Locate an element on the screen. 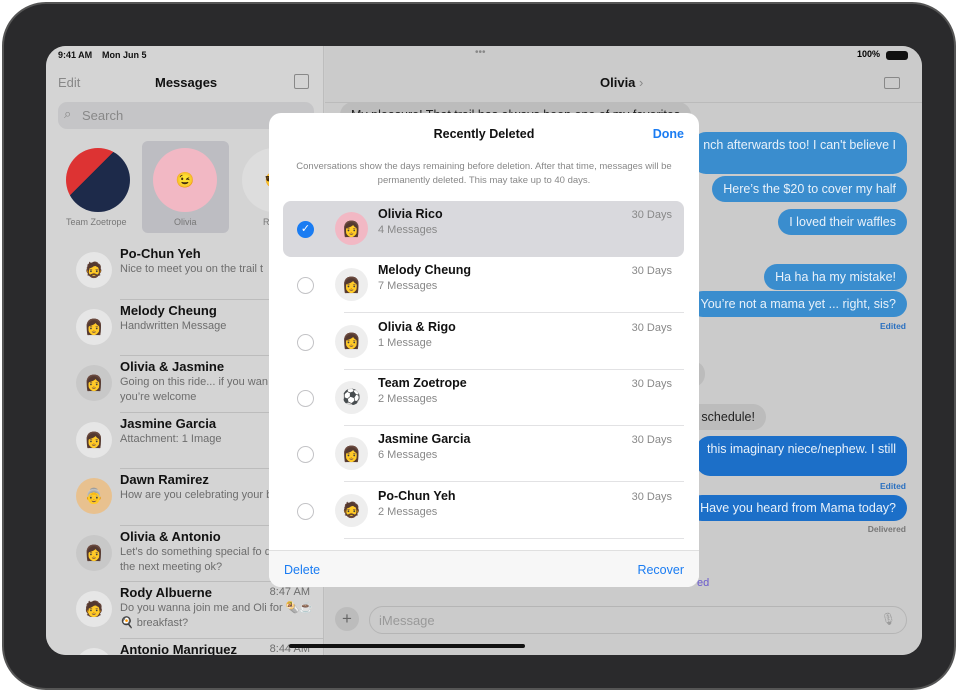 The image size is (958, 692). deleted-conversation-item: 👩 Jasmine Garcia 6 Messages 30 Days is located at coordinates (483, 454).